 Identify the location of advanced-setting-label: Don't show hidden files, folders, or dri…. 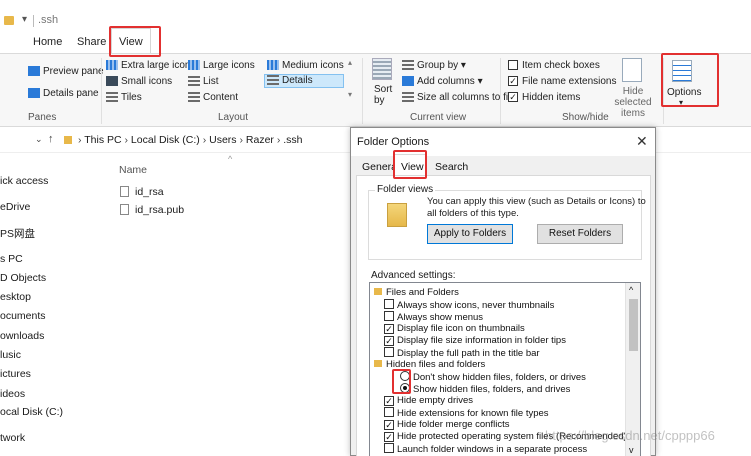
(499, 377).